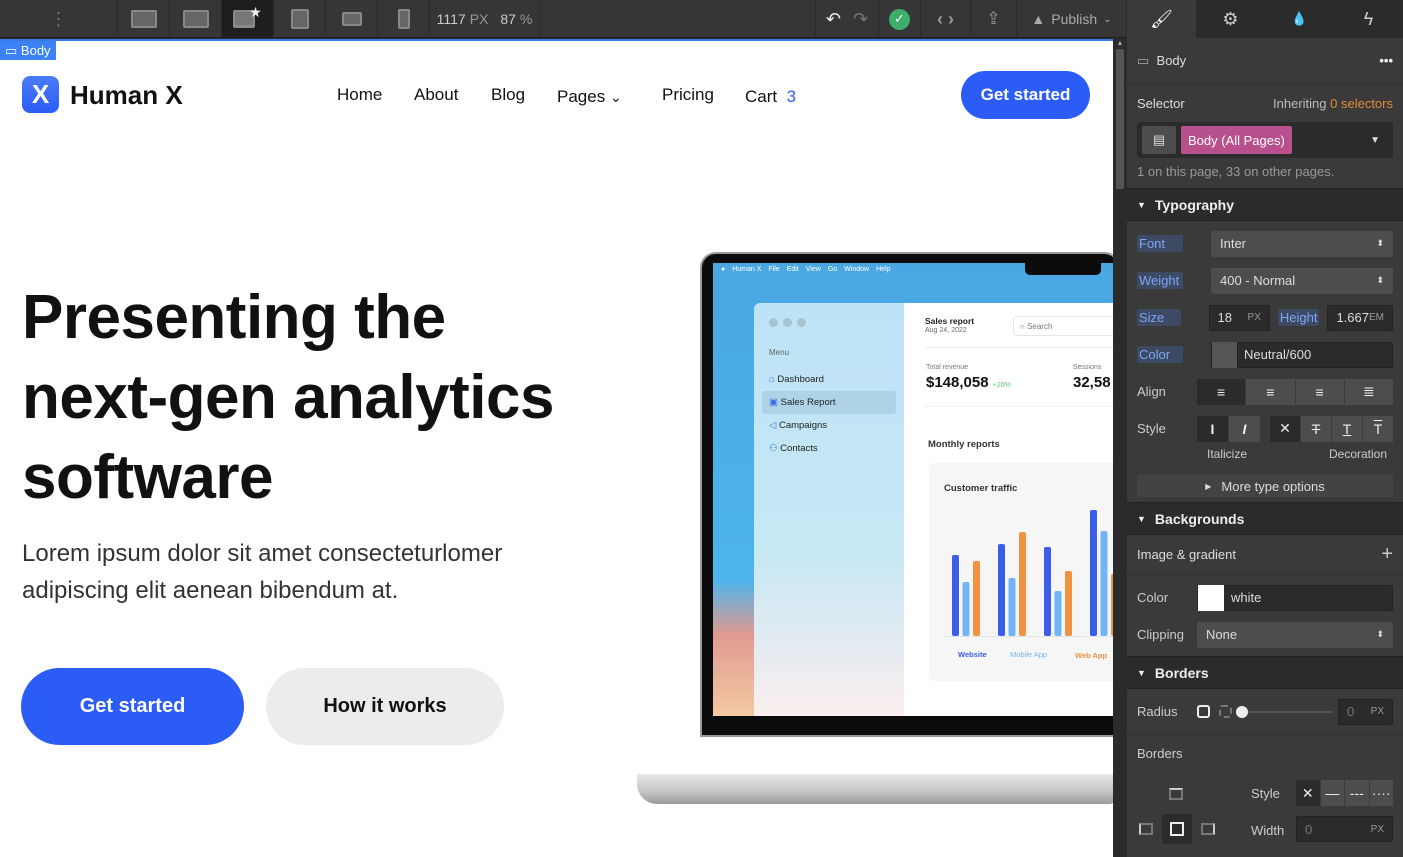 Image resolution: width=1403 pixels, height=857 pixels. Describe the element at coordinates (1230, 19) in the screenshot. I see `tab-settings: ⚙` at that location.